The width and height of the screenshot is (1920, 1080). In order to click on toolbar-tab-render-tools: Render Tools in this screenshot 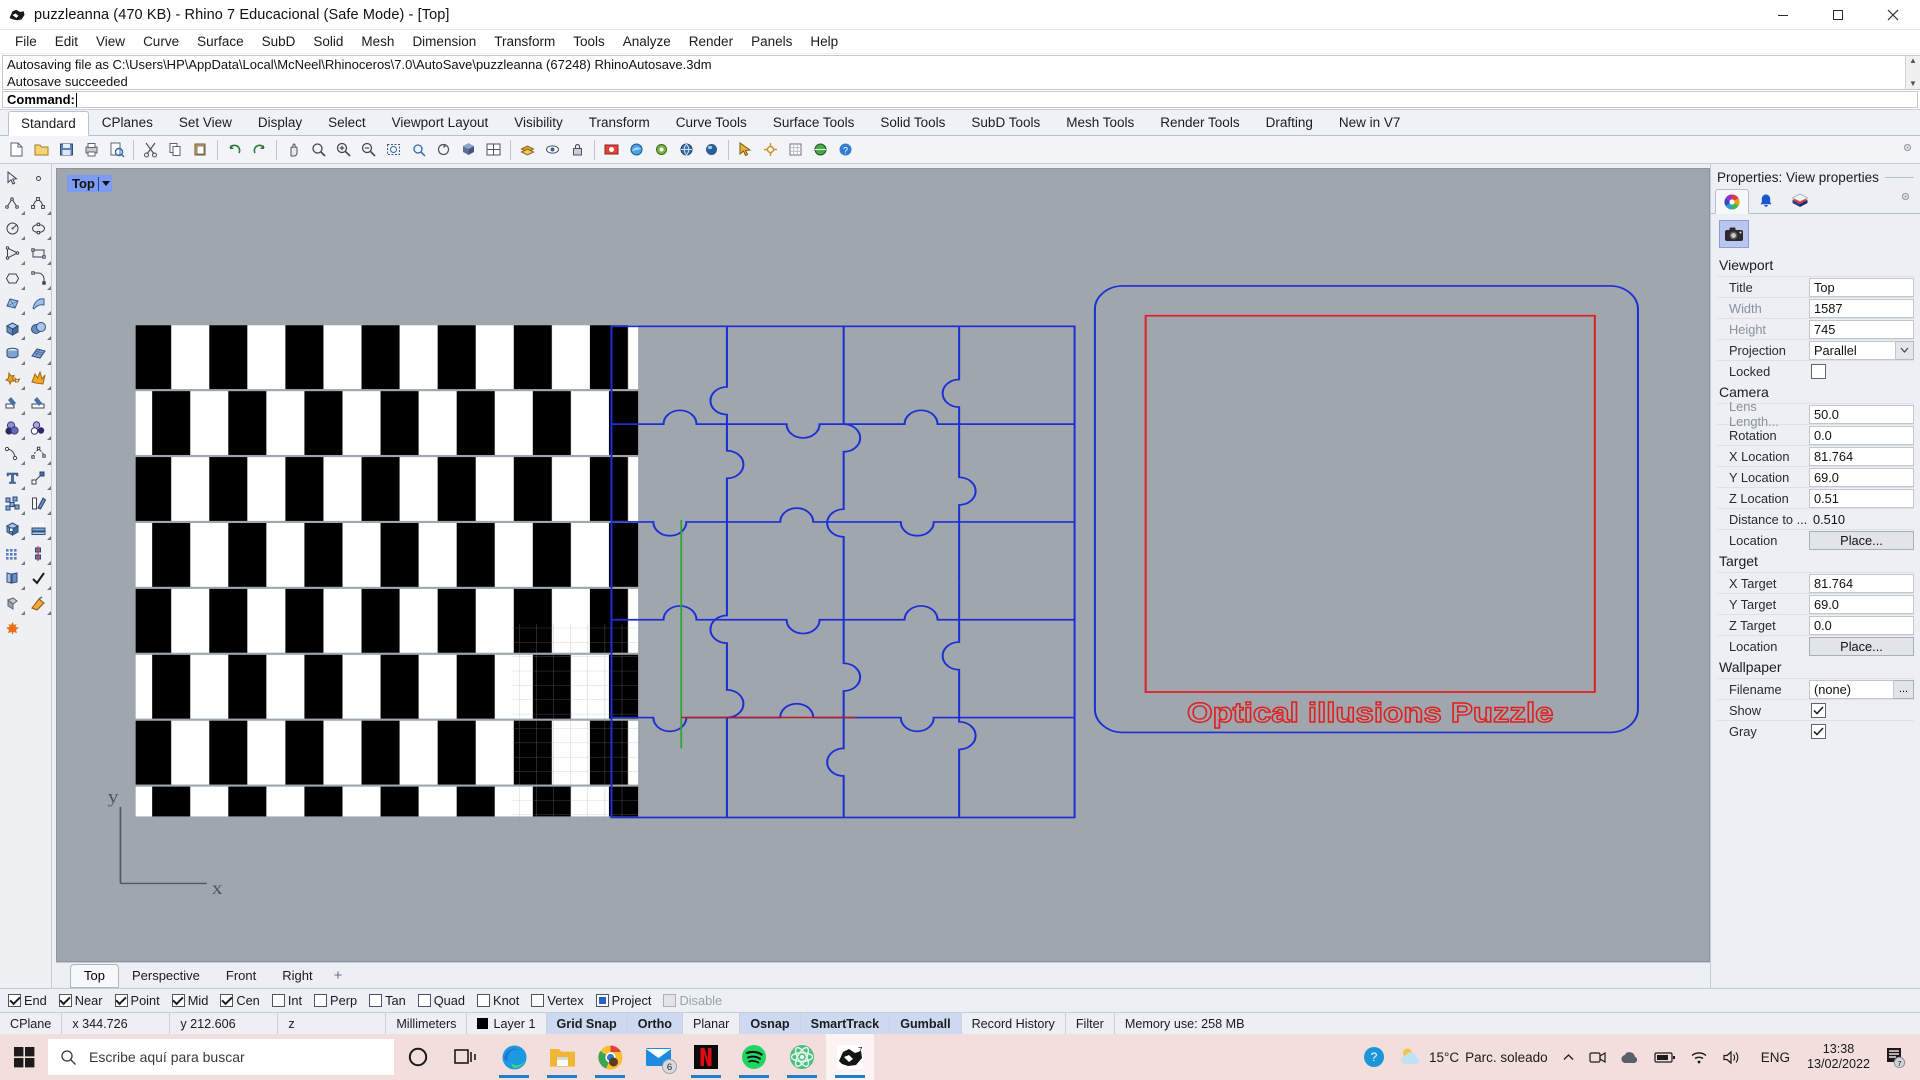, I will do `click(1199, 122)`.